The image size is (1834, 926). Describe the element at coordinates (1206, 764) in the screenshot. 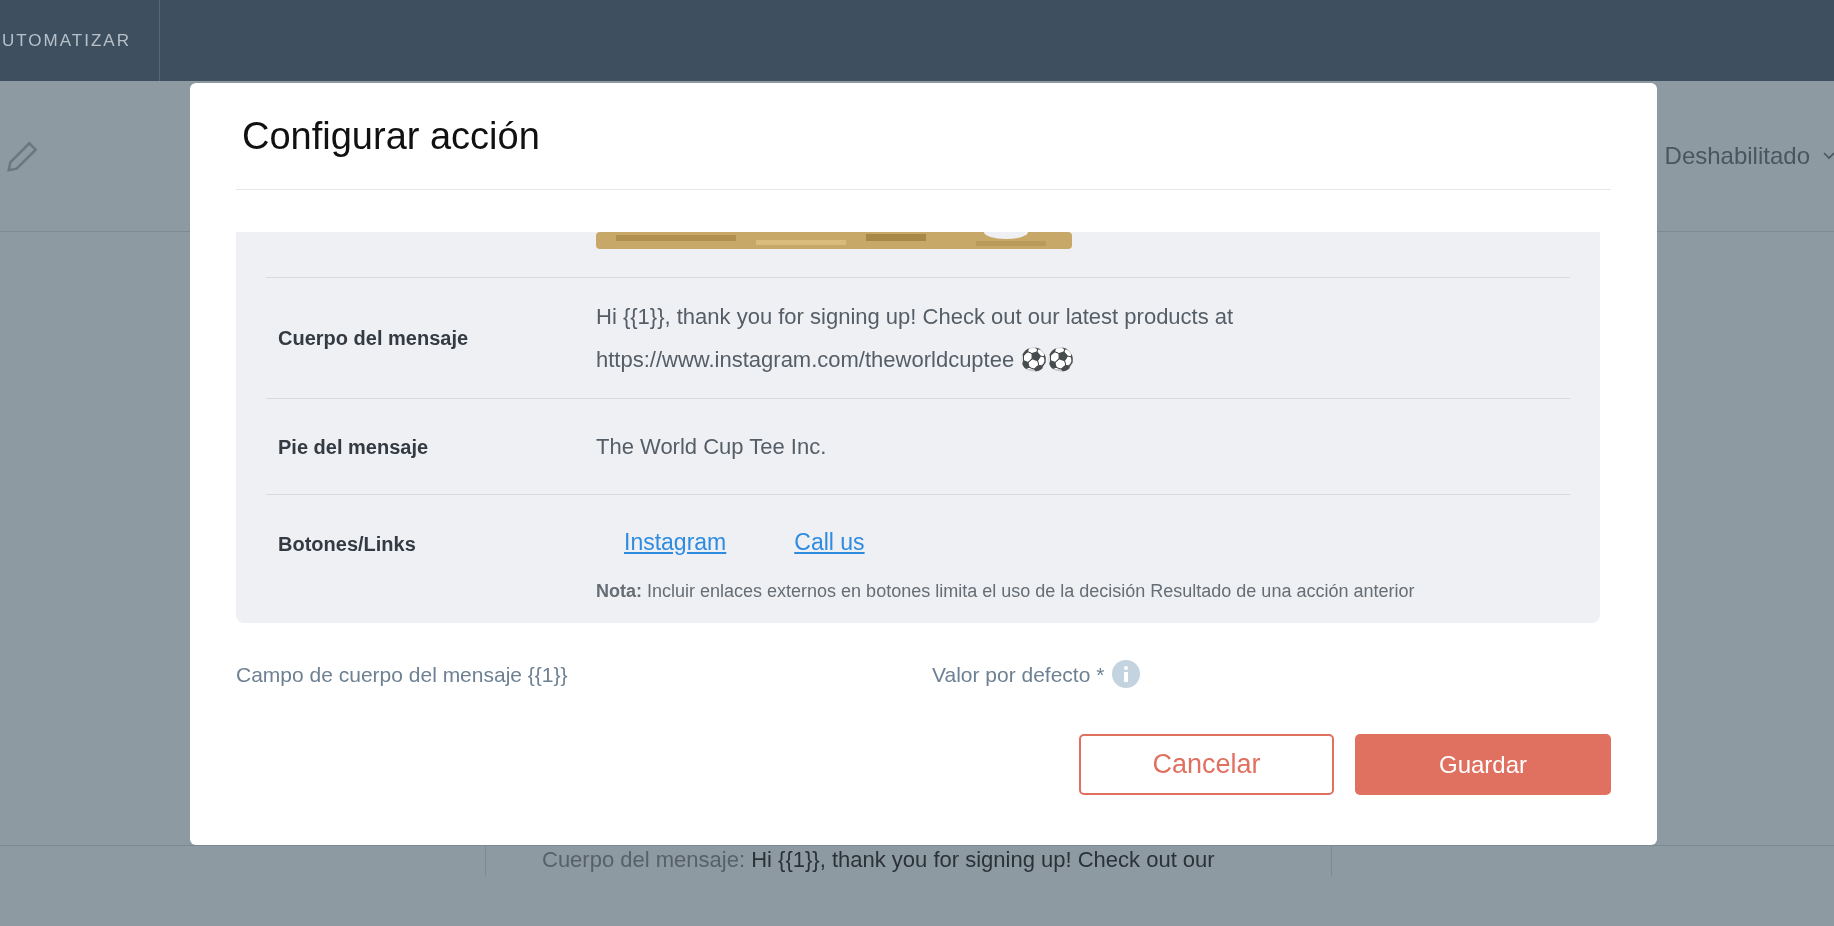

I see `cancel-button: Cancelar` at that location.